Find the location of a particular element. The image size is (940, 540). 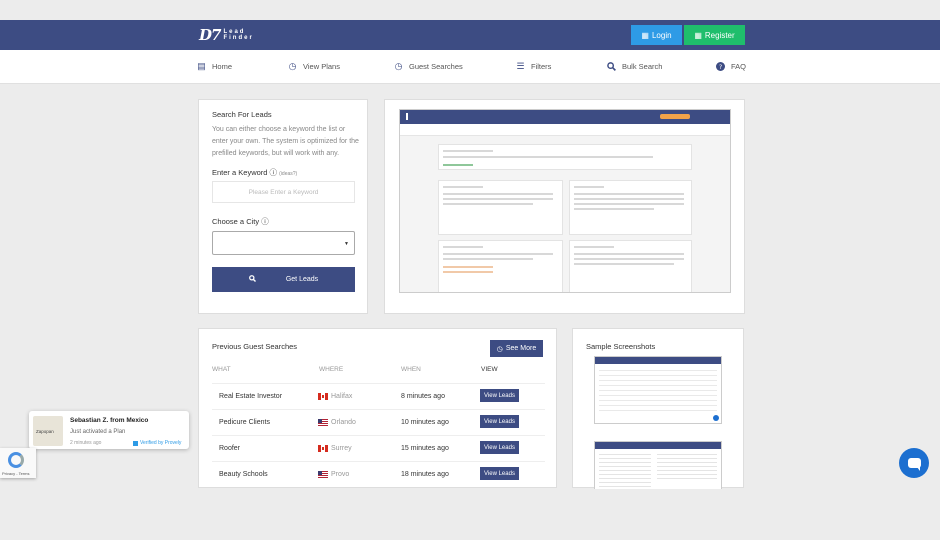

toast-verified: Verified by Provely is located at coordinates (157, 443).